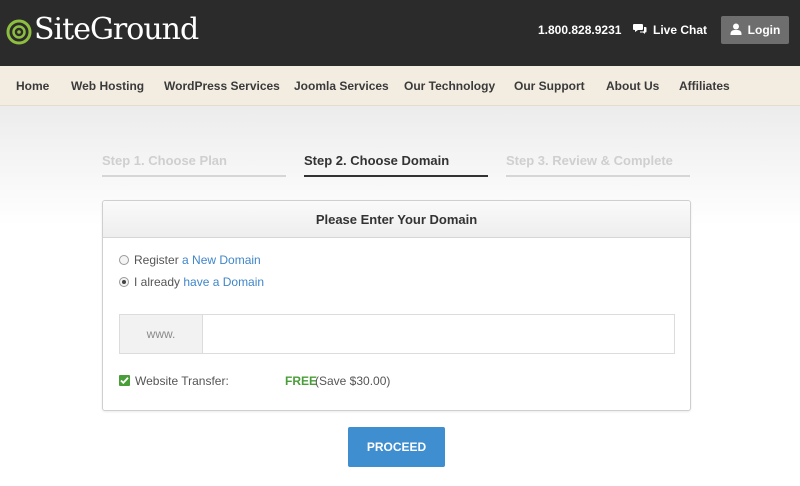  Describe the element at coordinates (680, 30) in the screenshot. I see `live-chat-label: Live Chat` at that location.